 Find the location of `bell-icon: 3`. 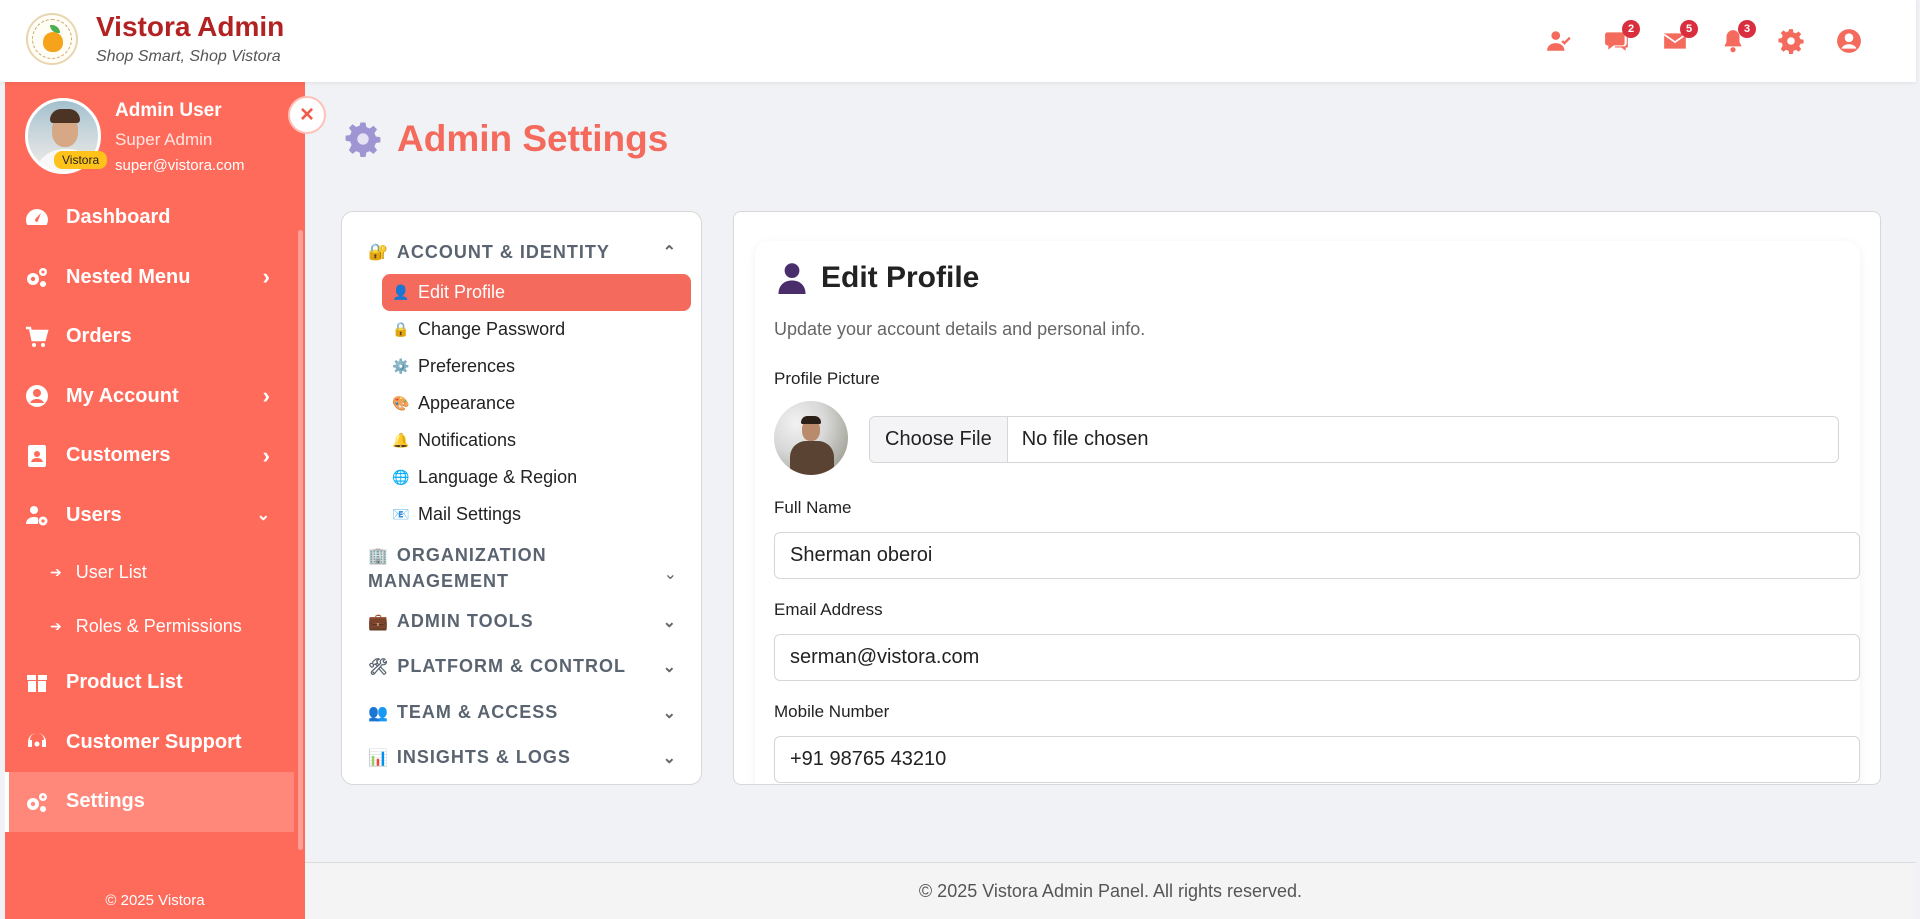

bell-icon: 3 is located at coordinates (1733, 39).